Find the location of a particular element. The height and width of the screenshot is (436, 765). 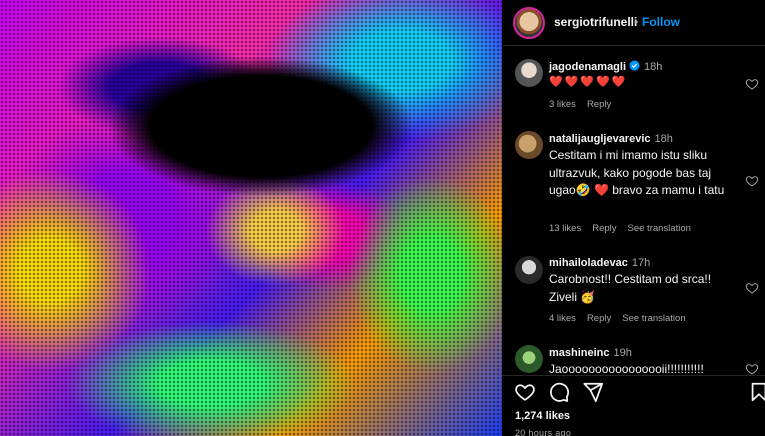

commenter-username: mashineinc is located at coordinates (579, 353).